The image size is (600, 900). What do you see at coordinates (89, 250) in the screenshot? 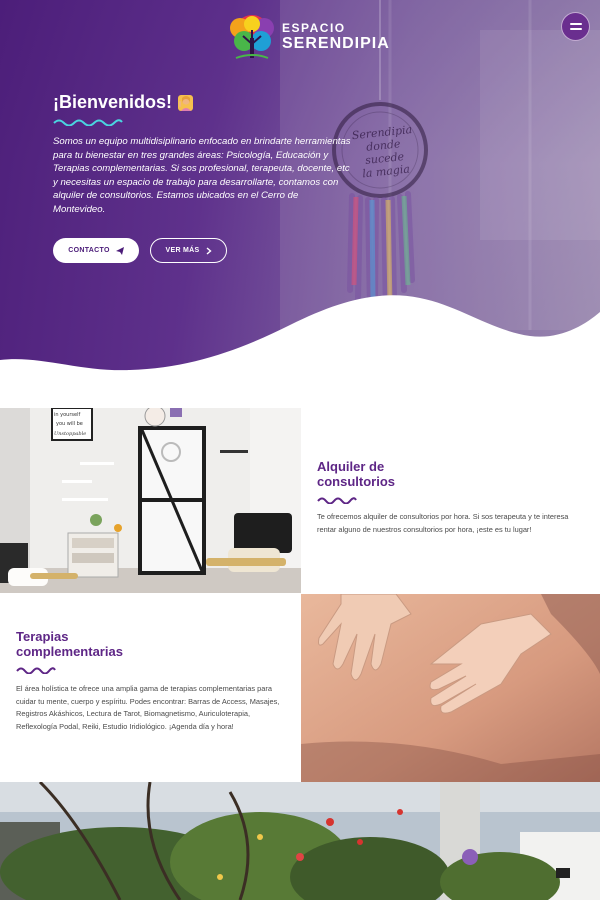
I see `contact-button-label: CONTACTO` at bounding box center [89, 250].